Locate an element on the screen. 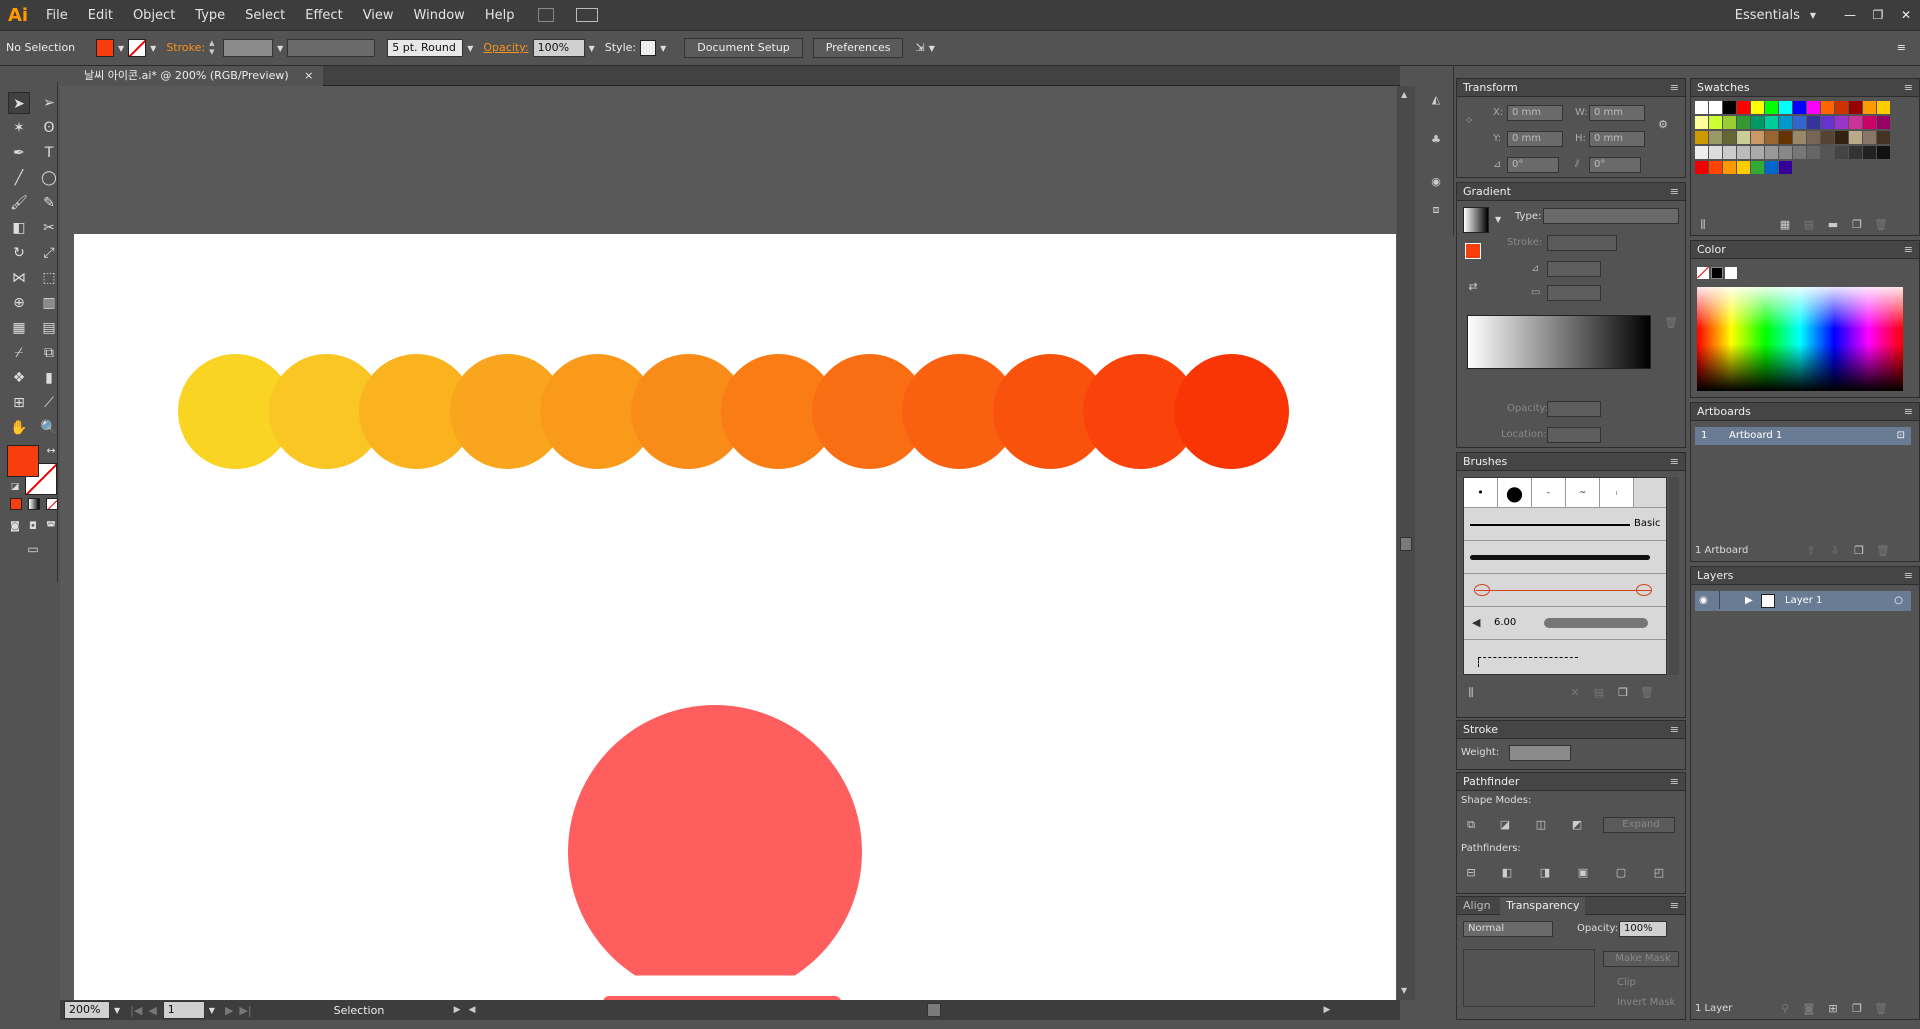  swatches-panel-header: Swatches ≡ is located at coordinates (1805, 88).